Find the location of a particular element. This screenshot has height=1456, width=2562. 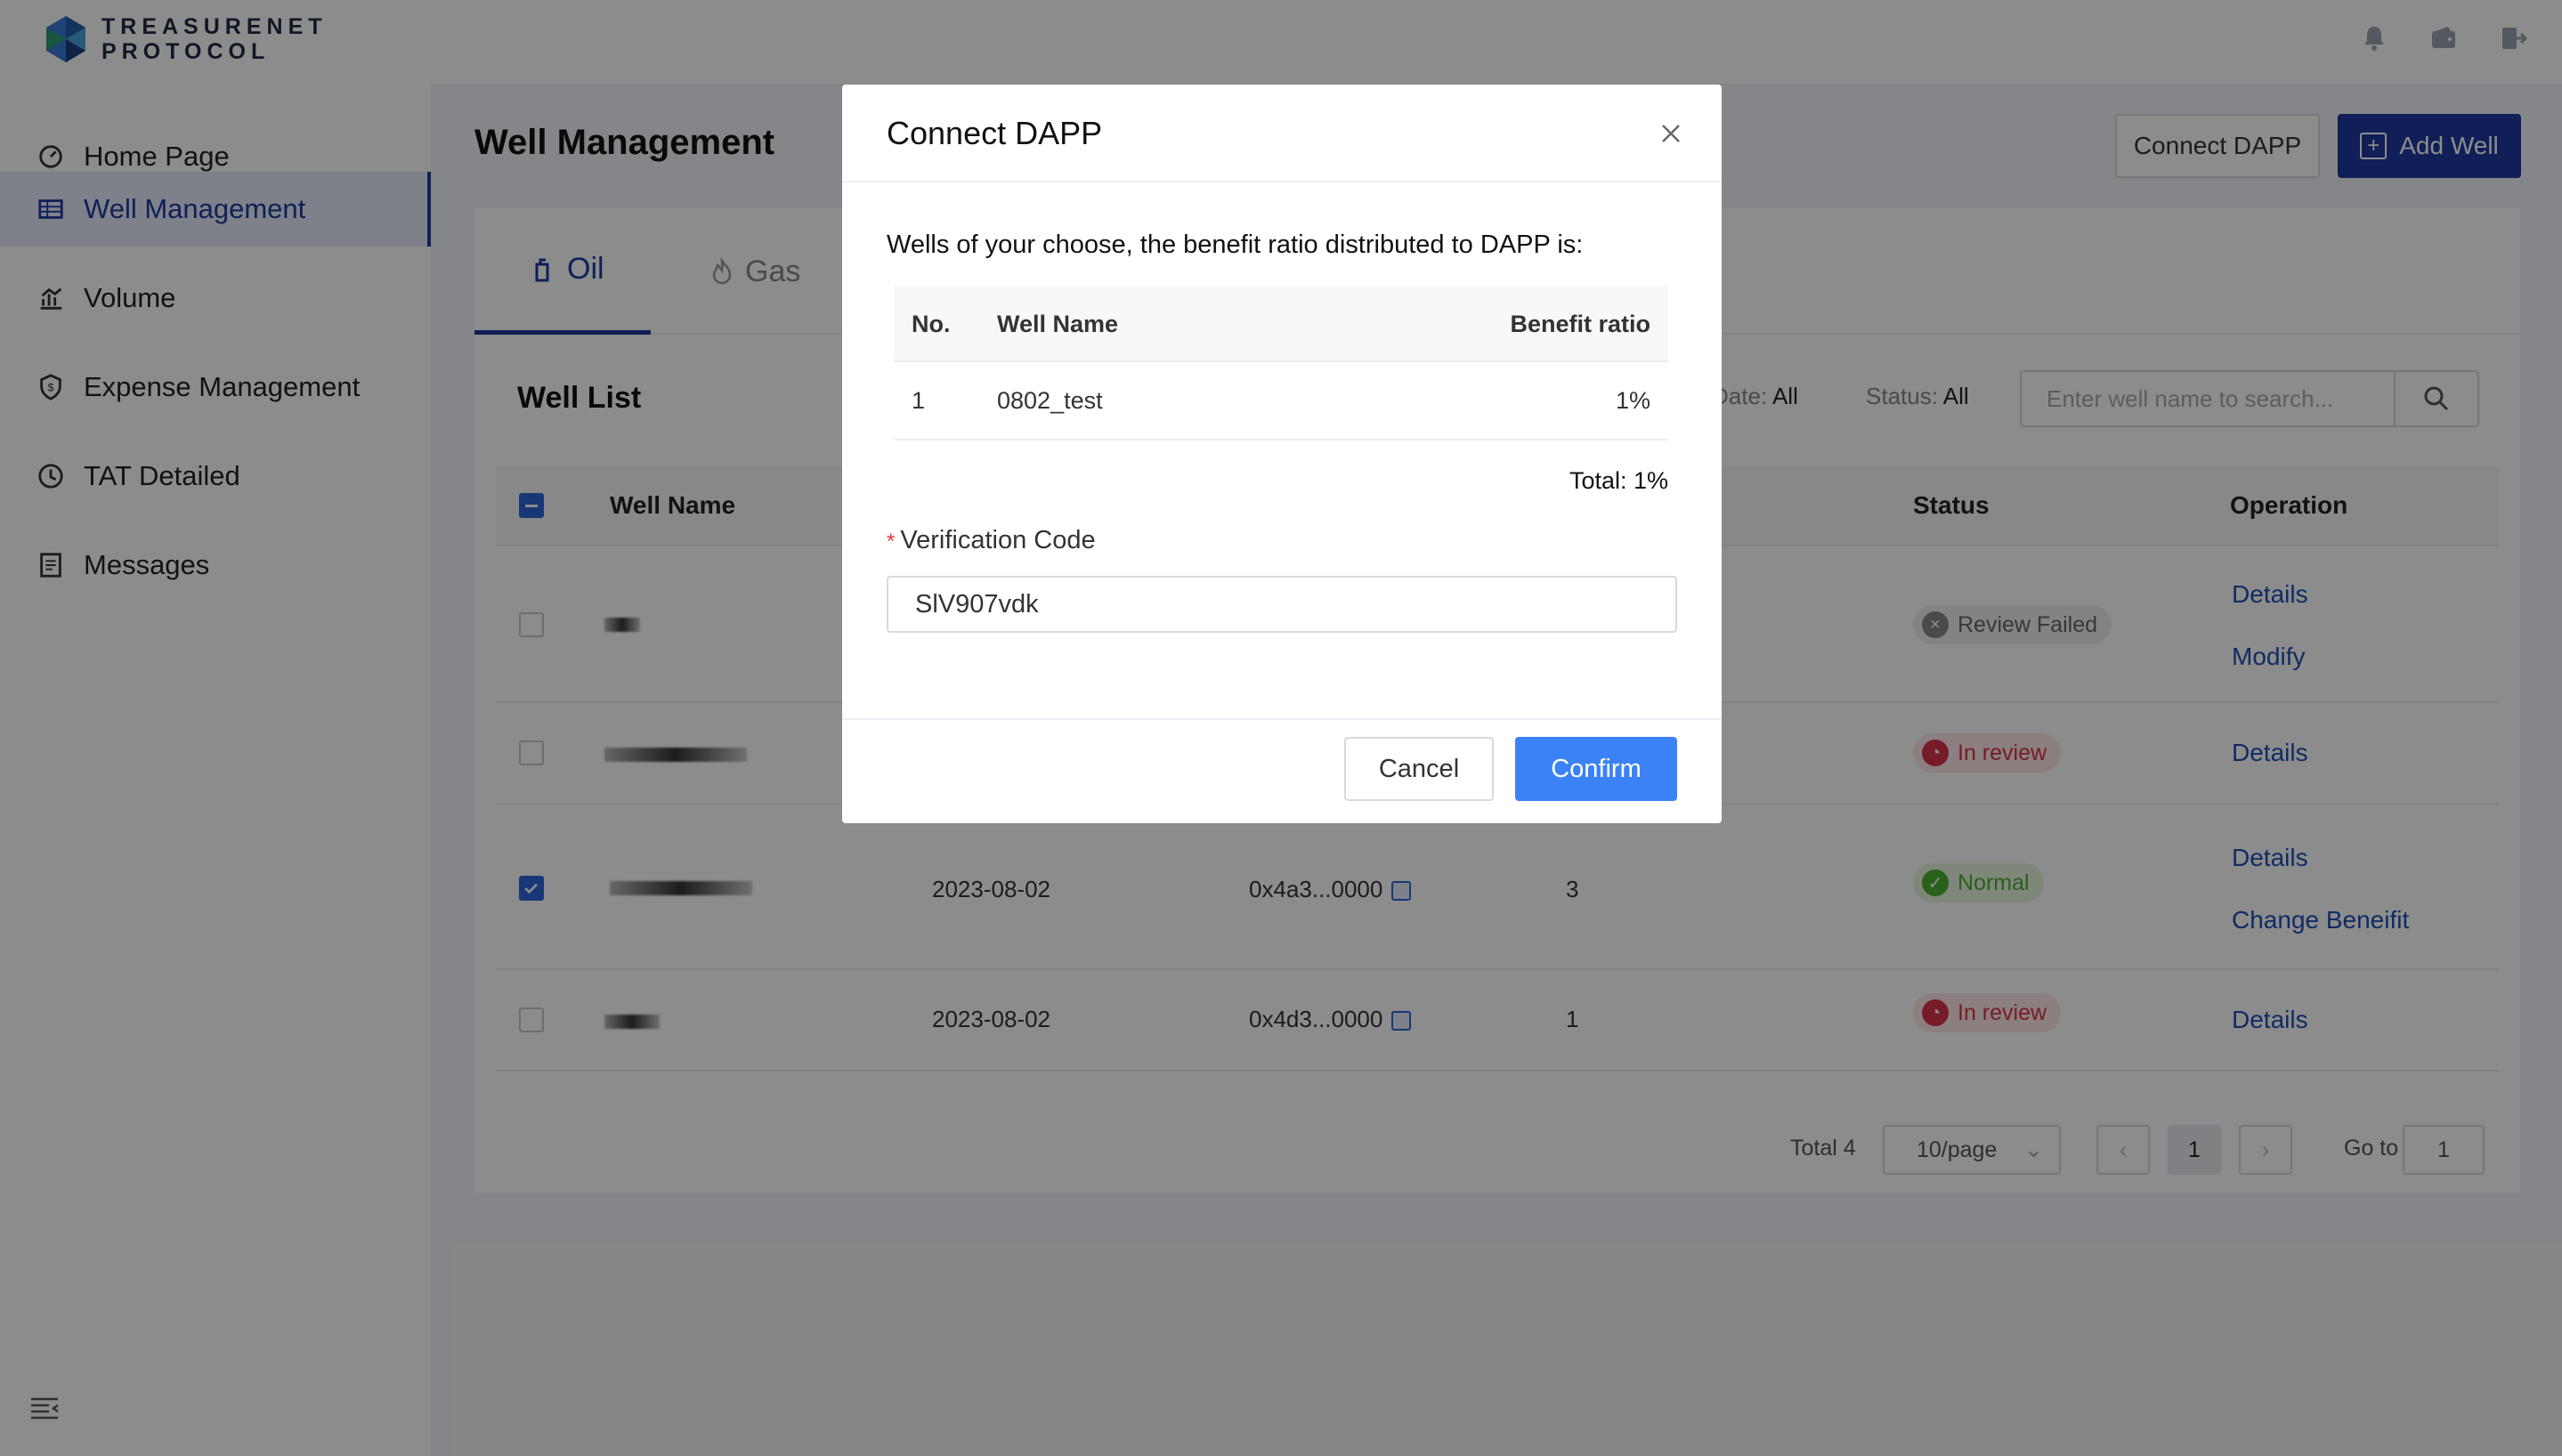

modal-title: Connect DAPP is located at coordinates (995, 133).